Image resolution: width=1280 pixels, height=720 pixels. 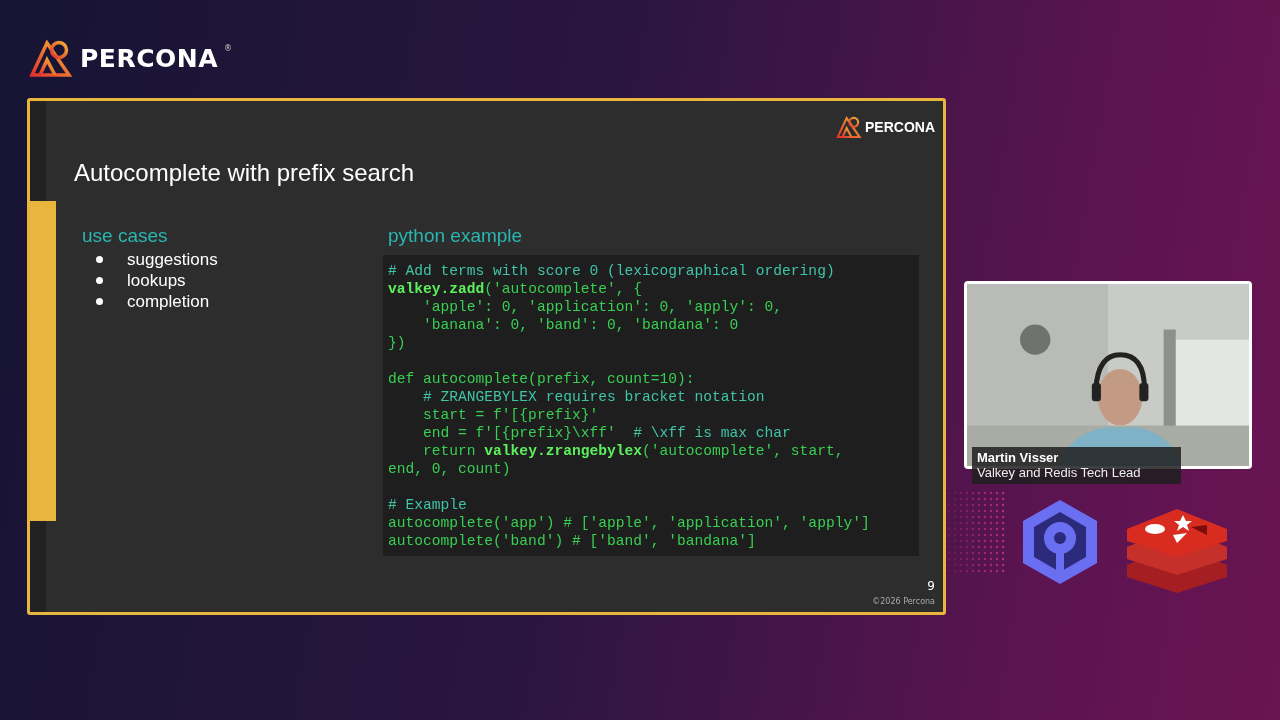 What do you see at coordinates (172, 259) in the screenshot?
I see `bullet-text: suggestions` at bounding box center [172, 259].